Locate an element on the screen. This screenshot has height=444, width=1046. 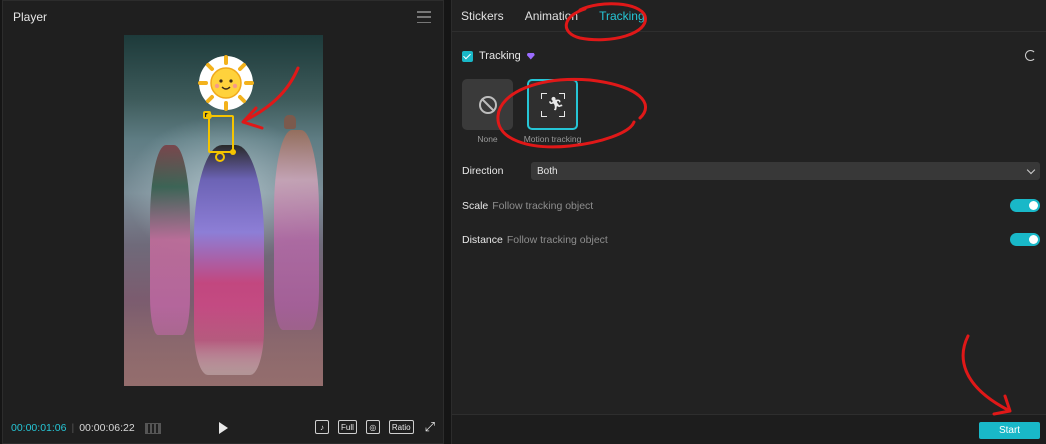
option-label: None is located at coordinates (487, 139).